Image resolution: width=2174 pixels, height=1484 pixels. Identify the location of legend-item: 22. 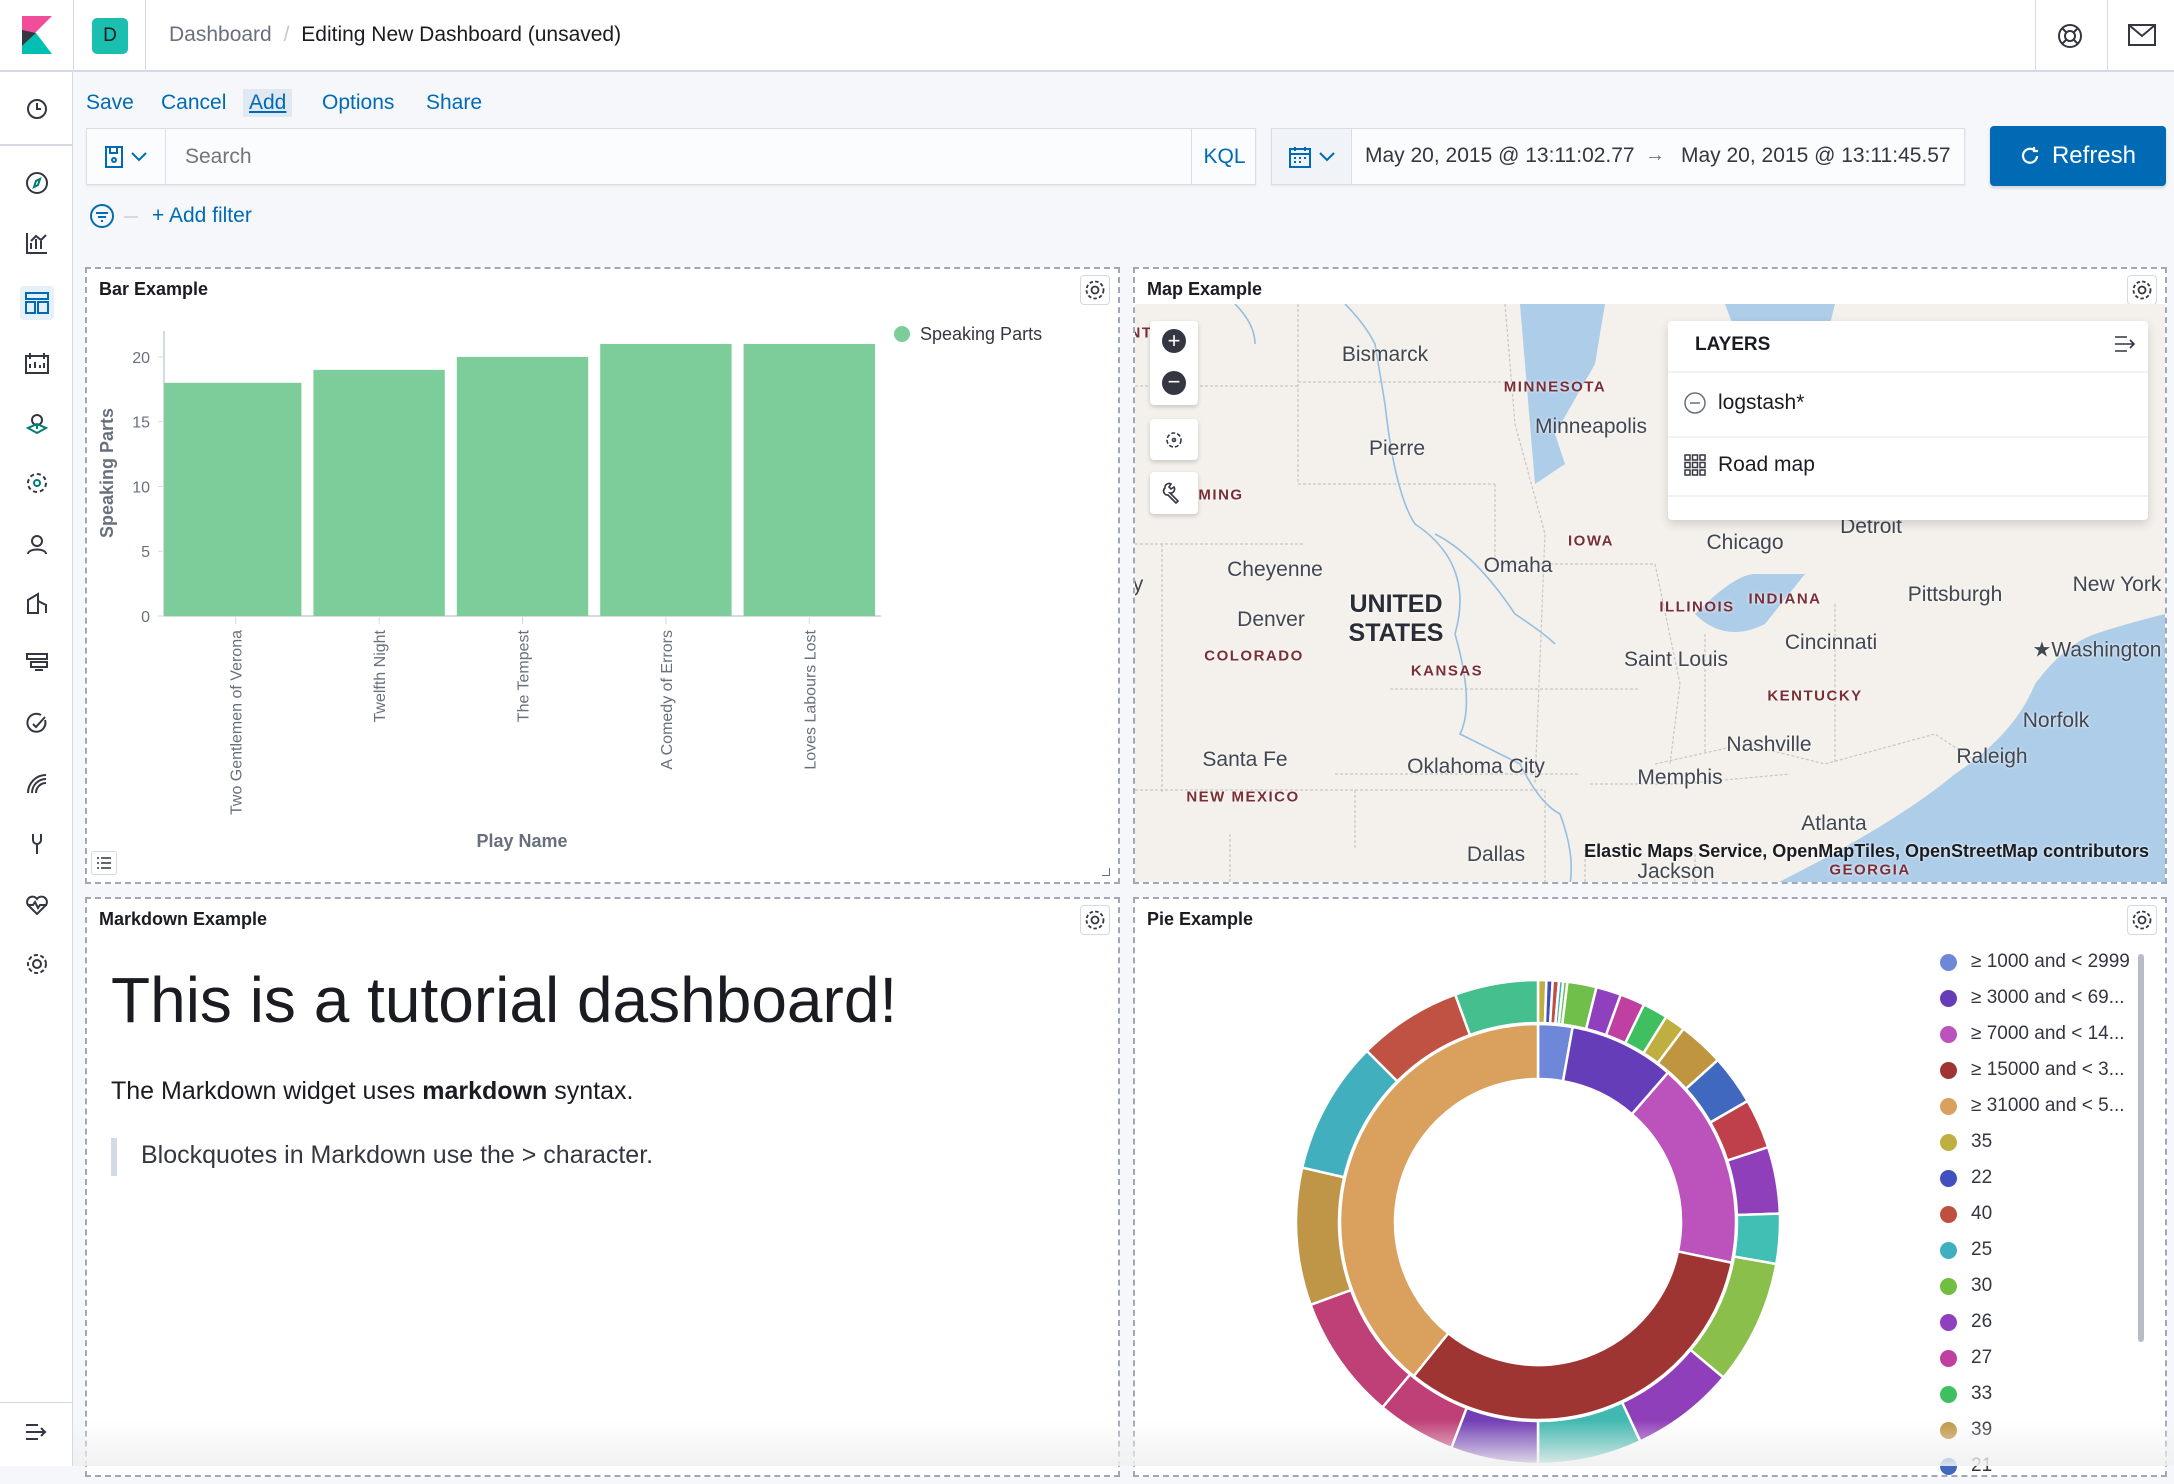
(1966, 1178).